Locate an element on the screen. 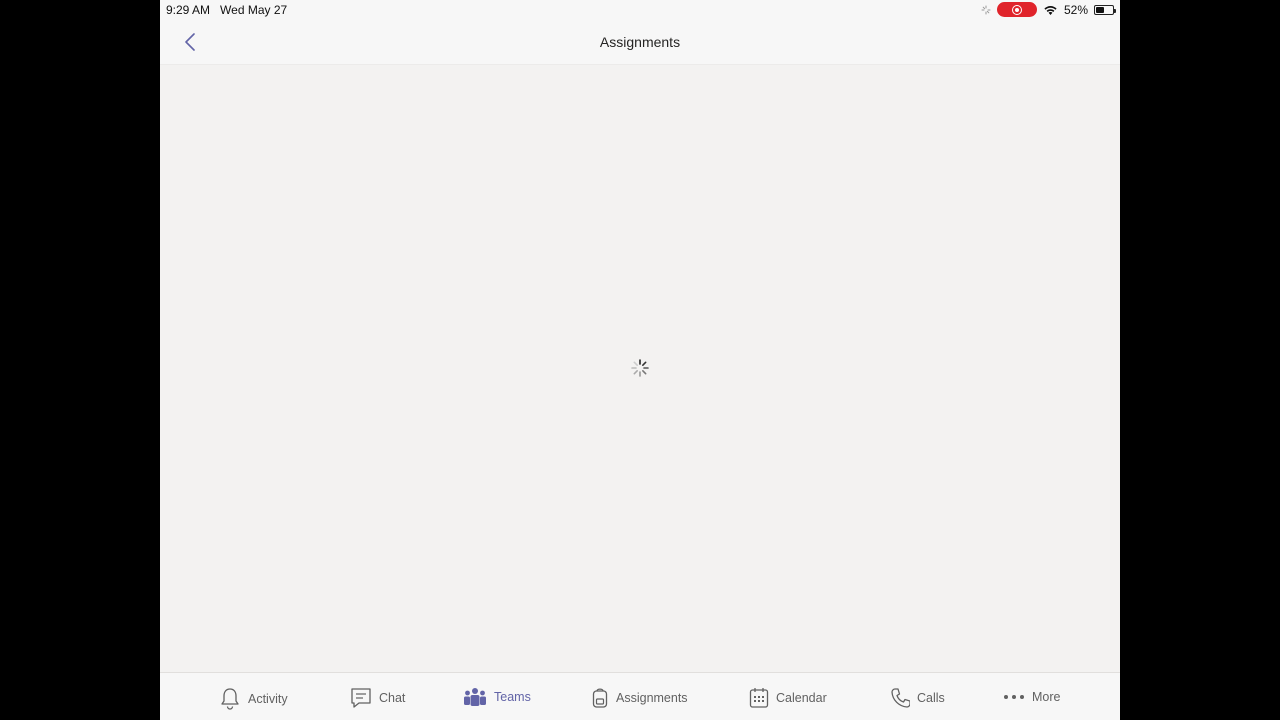 This screenshot has height=720, width=1280. tab-assignments: Assignments is located at coordinates (639, 698).